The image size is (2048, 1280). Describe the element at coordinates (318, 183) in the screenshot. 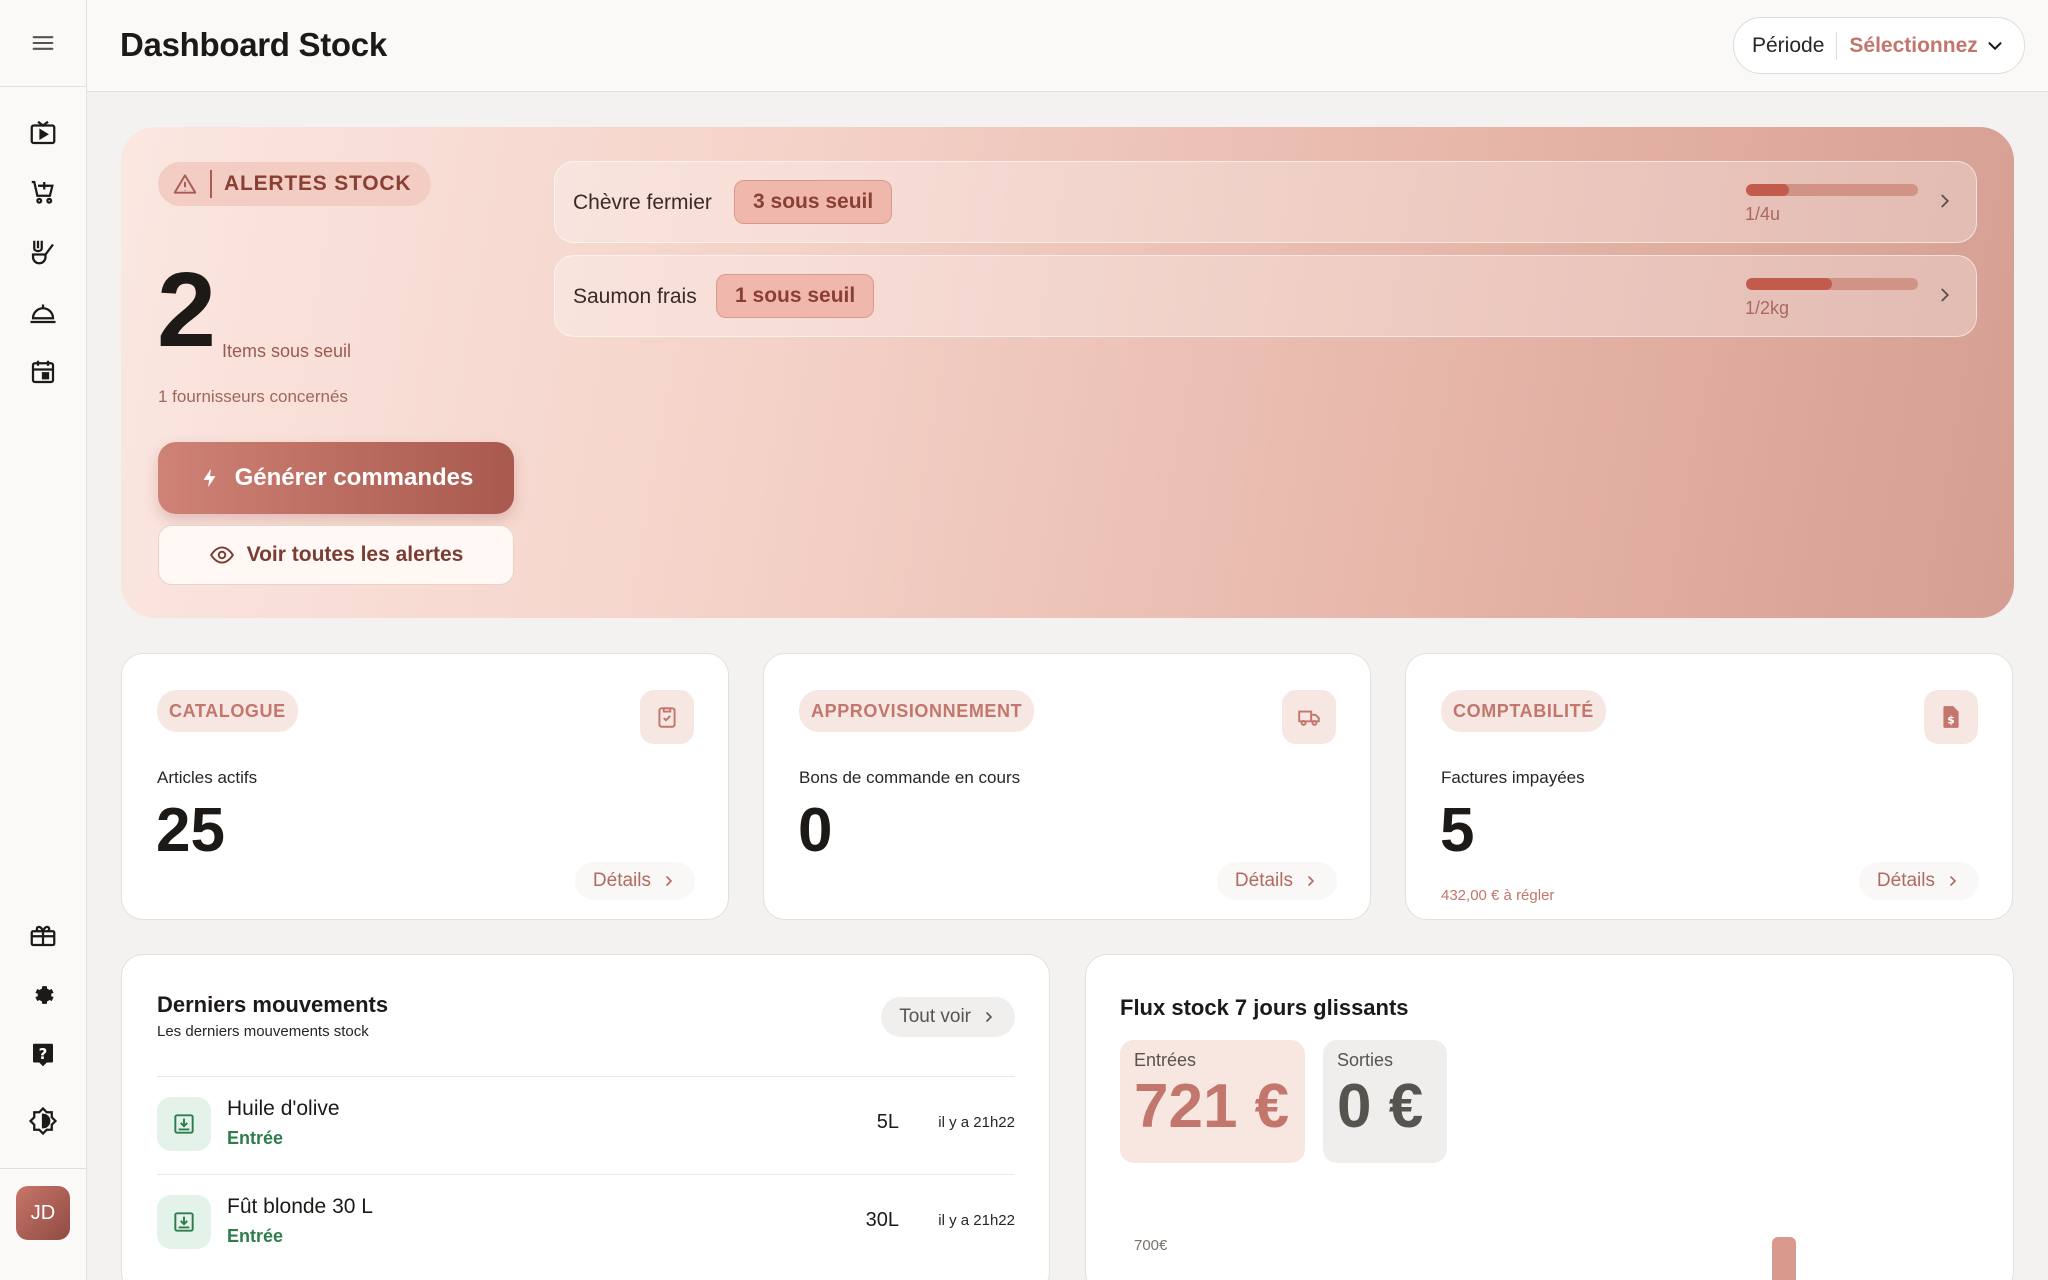

I see `alerts-badge-label: ALERTES STOCK` at that location.